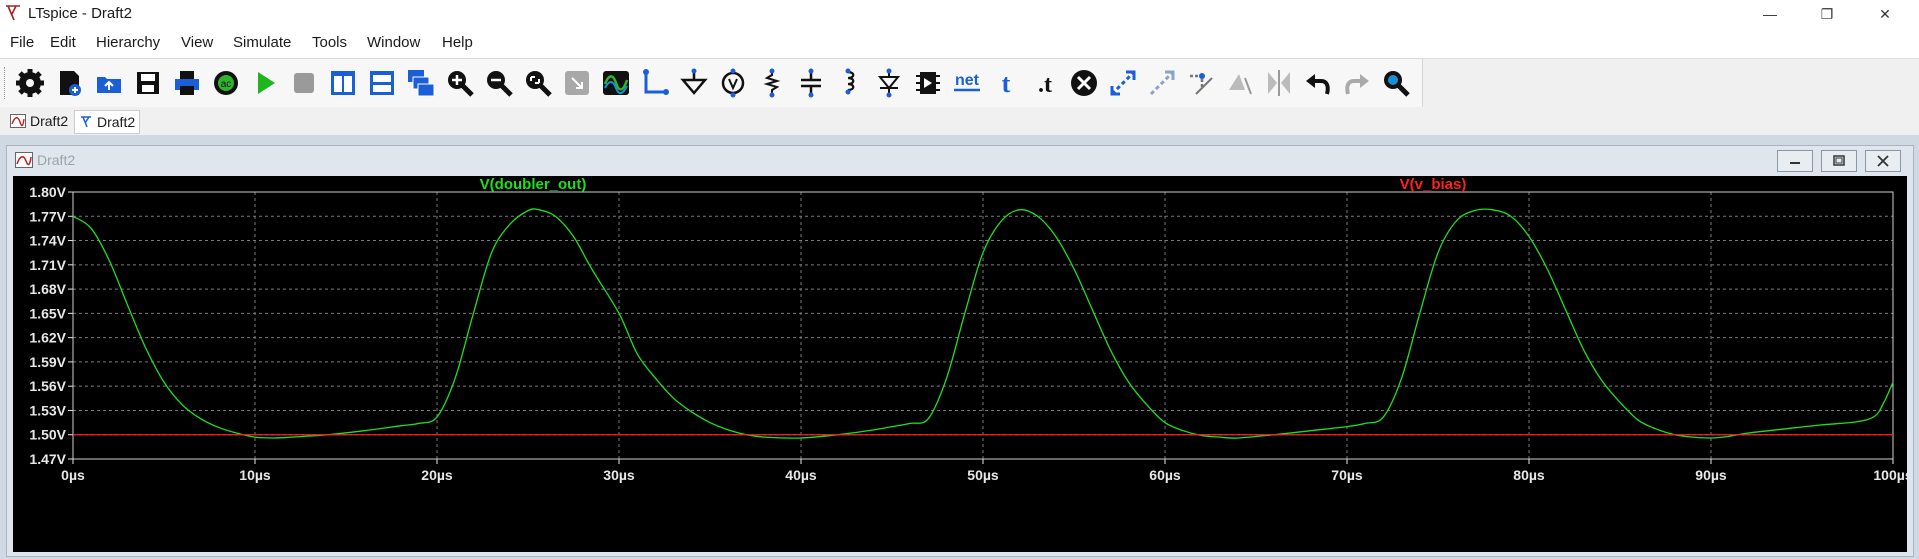 The width and height of the screenshot is (1919, 559). Describe the element at coordinates (983, 475) in the screenshot. I see `x-tick-label: 50µs` at that location.